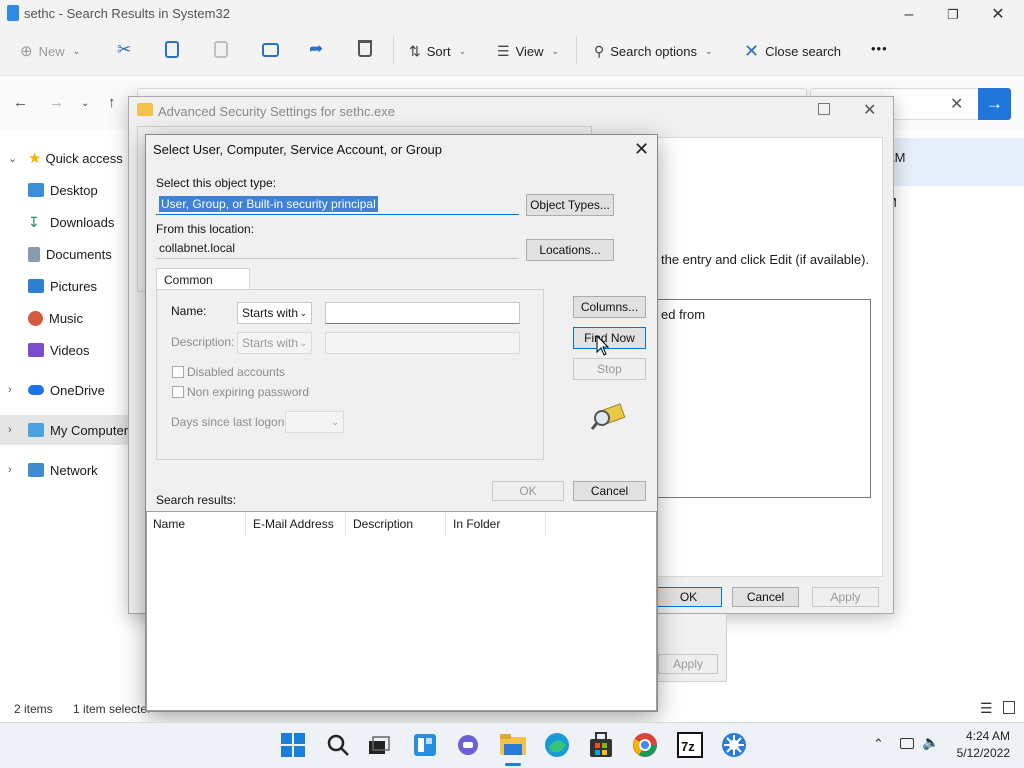  What do you see at coordinates (13, 13) in the screenshot?
I see `explorer-app-icon` at bounding box center [13, 13].